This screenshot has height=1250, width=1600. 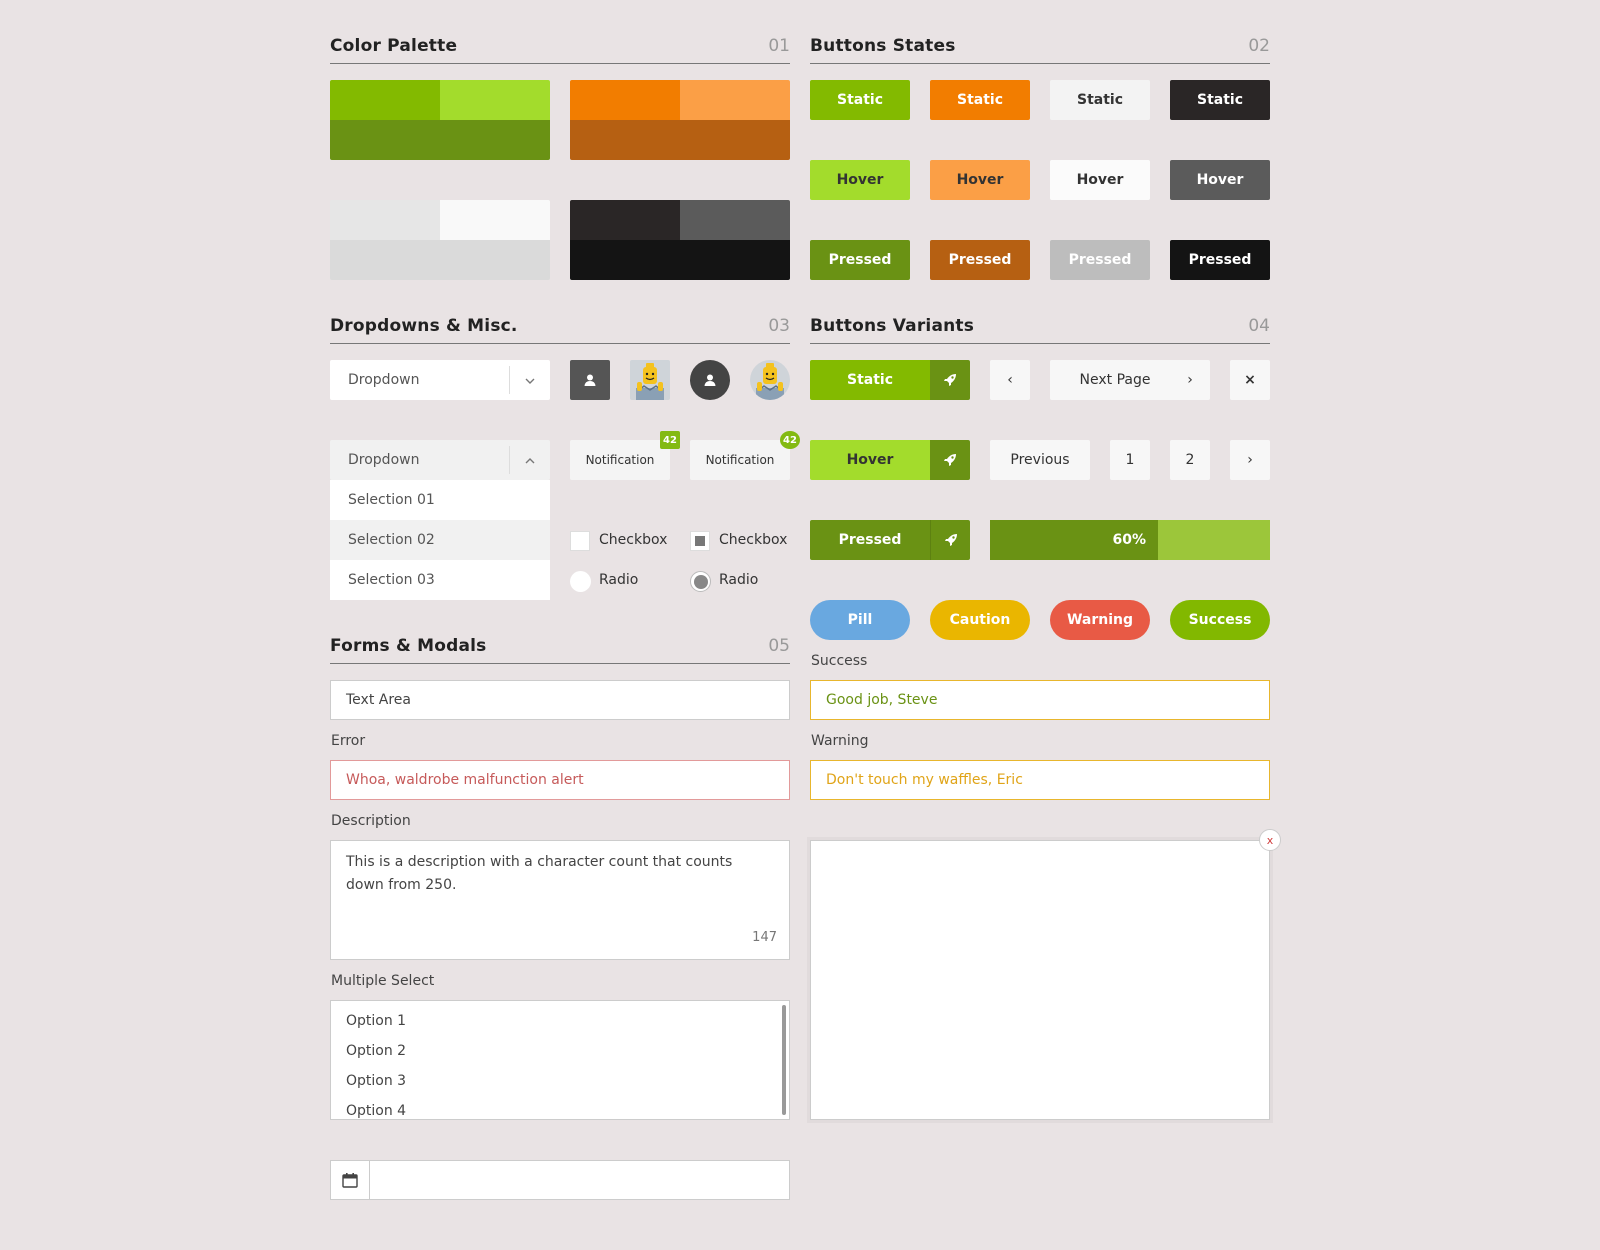 I want to click on next-page-button: Next Page ›, so click(x=1130, y=380).